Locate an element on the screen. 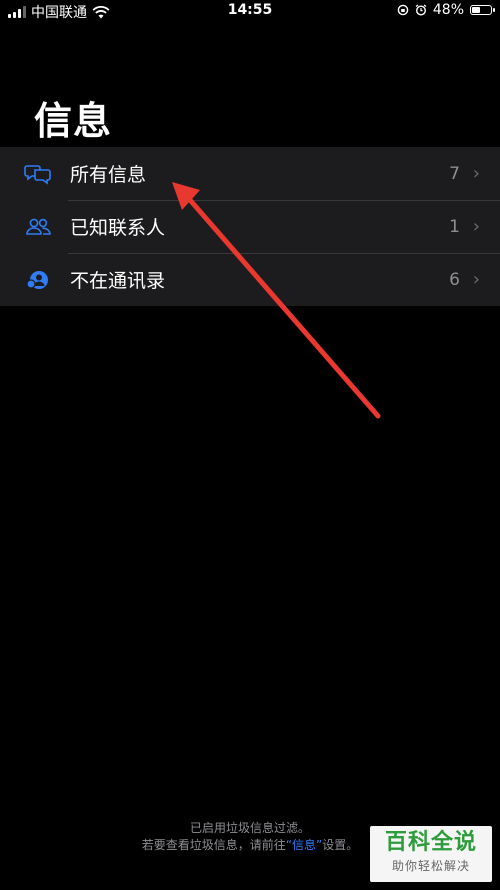 This screenshot has height=890, width=500. filter-count: 6 is located at coordinates (454, 279).